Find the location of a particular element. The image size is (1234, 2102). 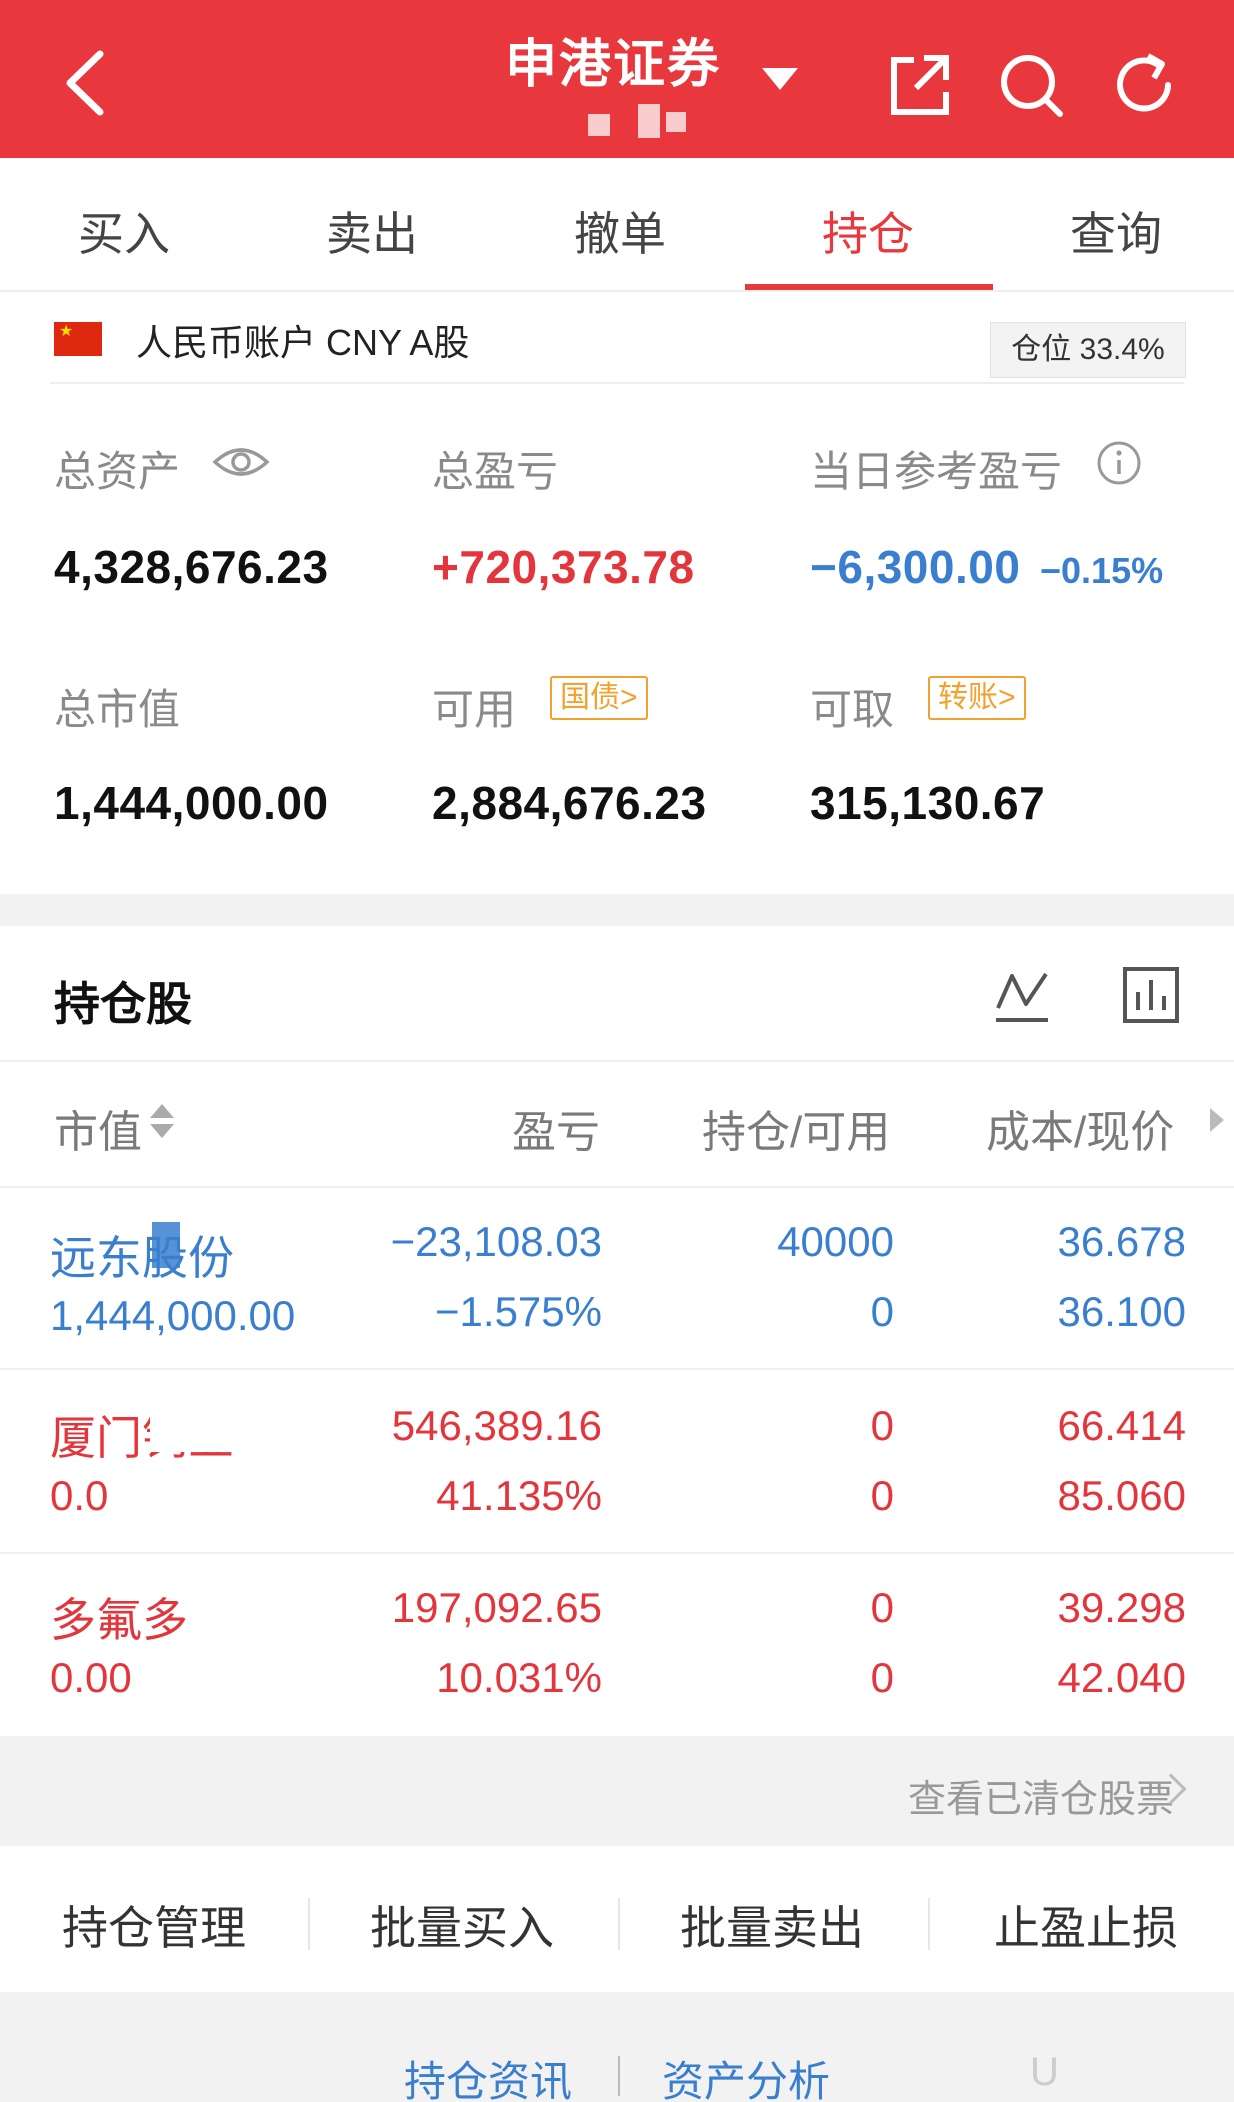

available-label: 可用 is located at coordinates (474, 709).